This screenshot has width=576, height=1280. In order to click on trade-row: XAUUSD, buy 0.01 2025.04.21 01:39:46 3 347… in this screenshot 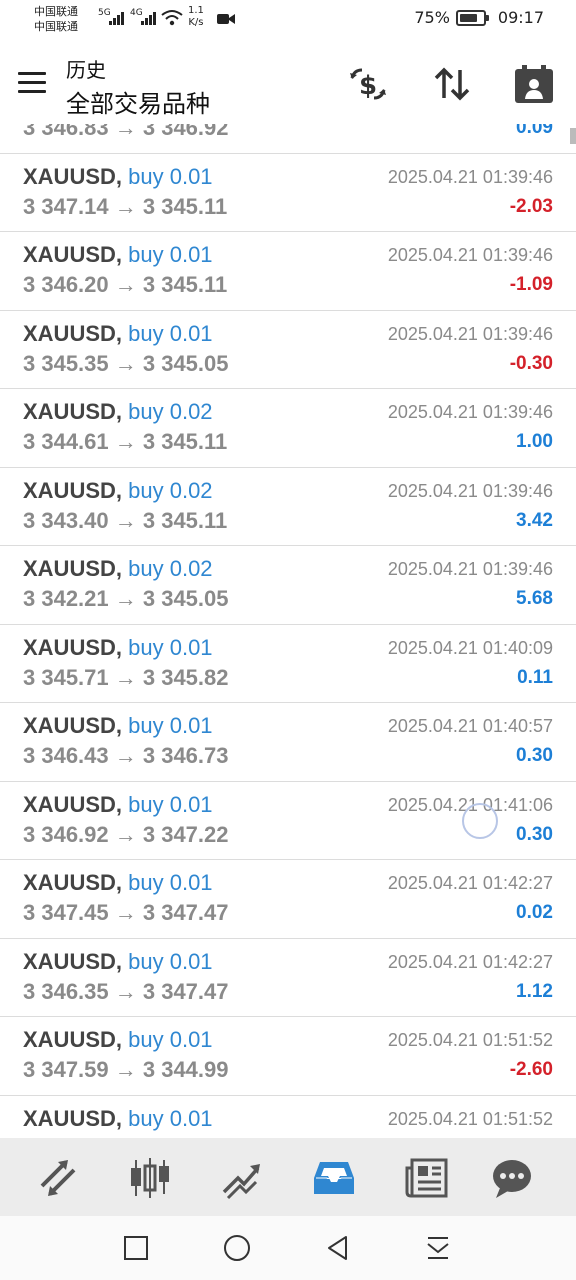, I will do `click(288, 193)`.